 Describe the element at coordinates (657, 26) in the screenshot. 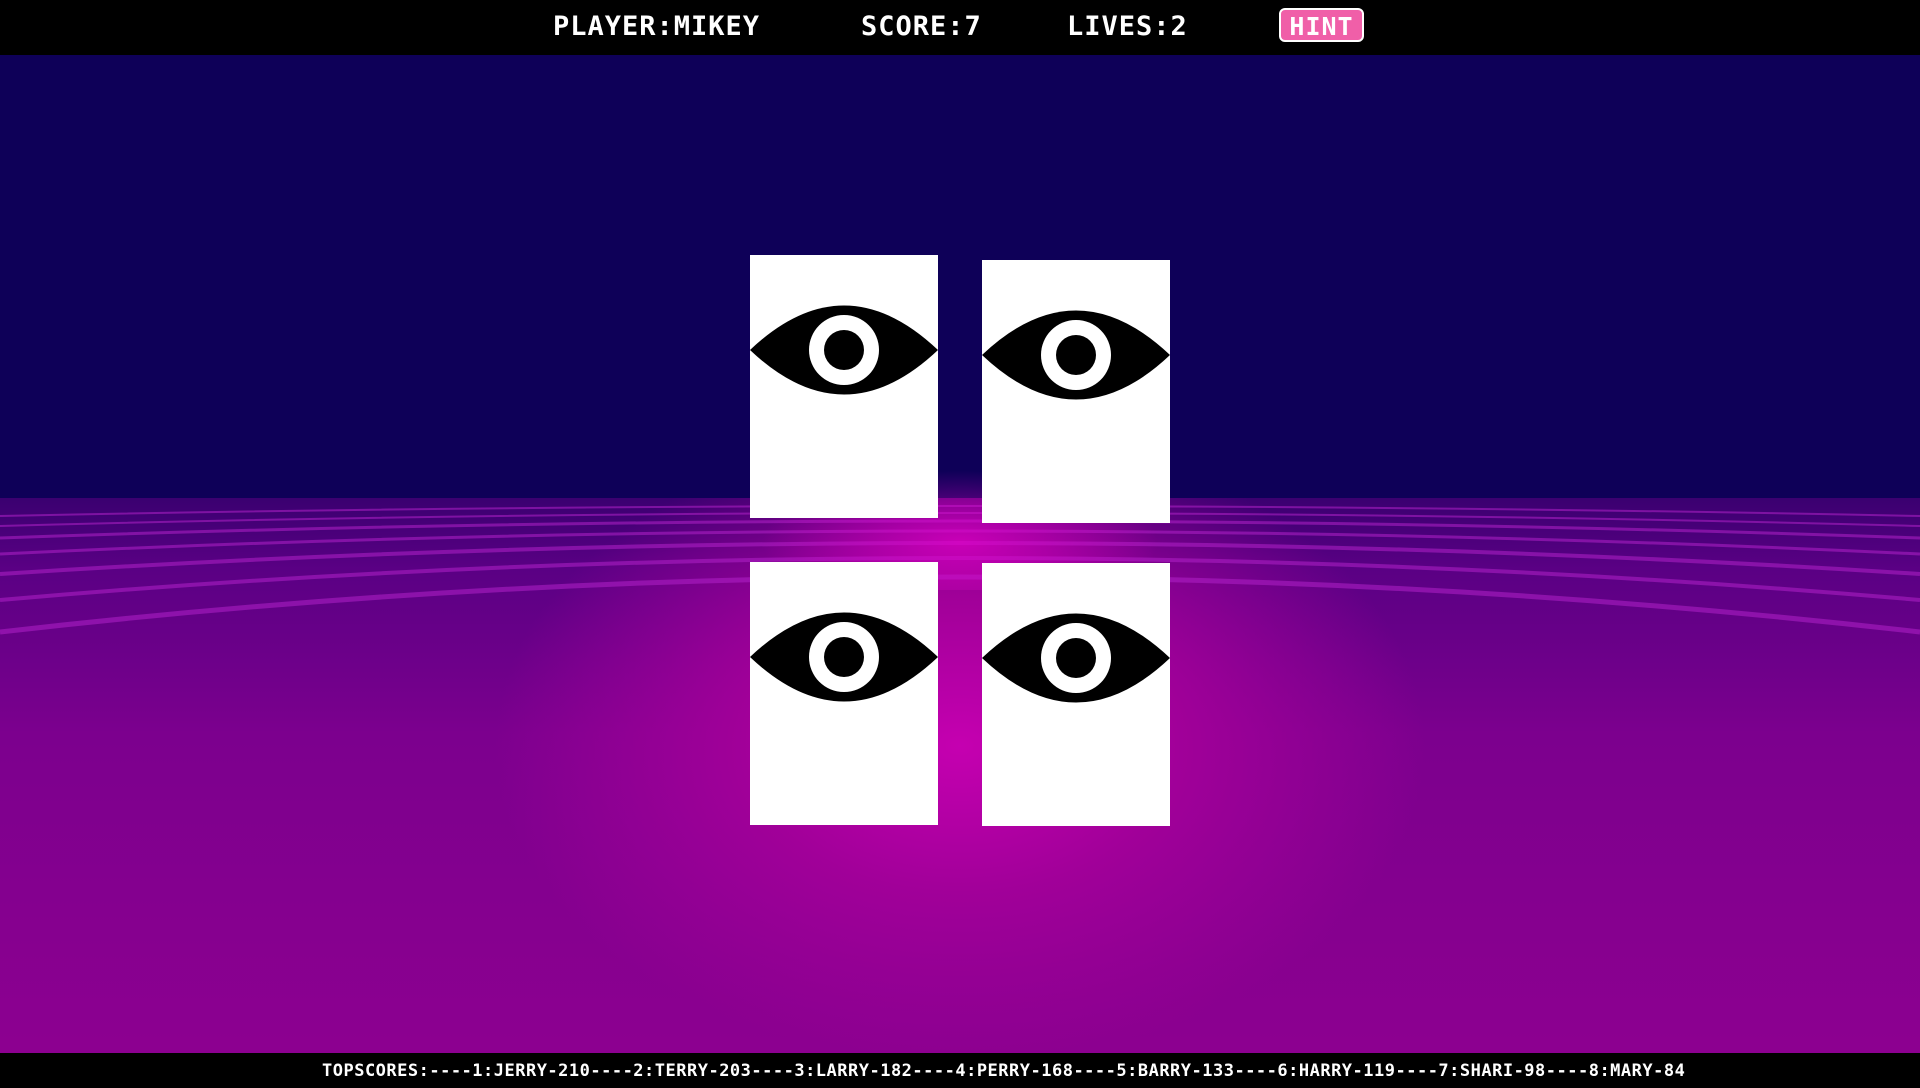

I see `player-name: PLAYER:MIKEY` at that location.